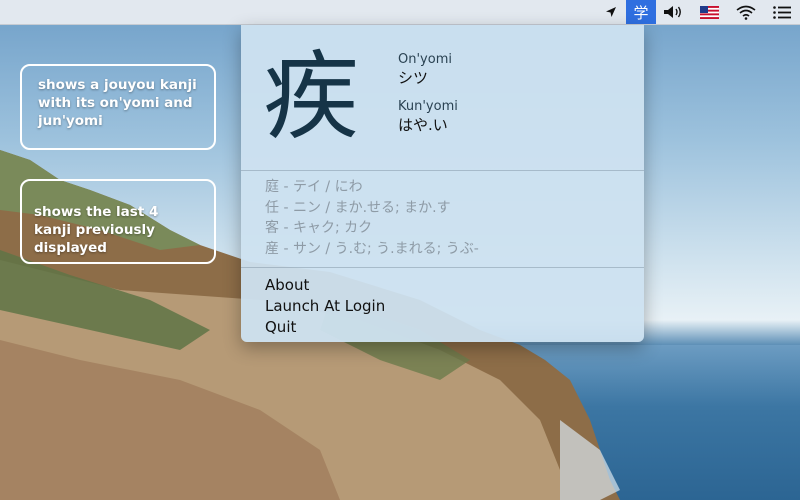  What do you see at coordinates (709, 12) in the screenshot?
I see `us-flag-icon` at bounding box center [709, 12].